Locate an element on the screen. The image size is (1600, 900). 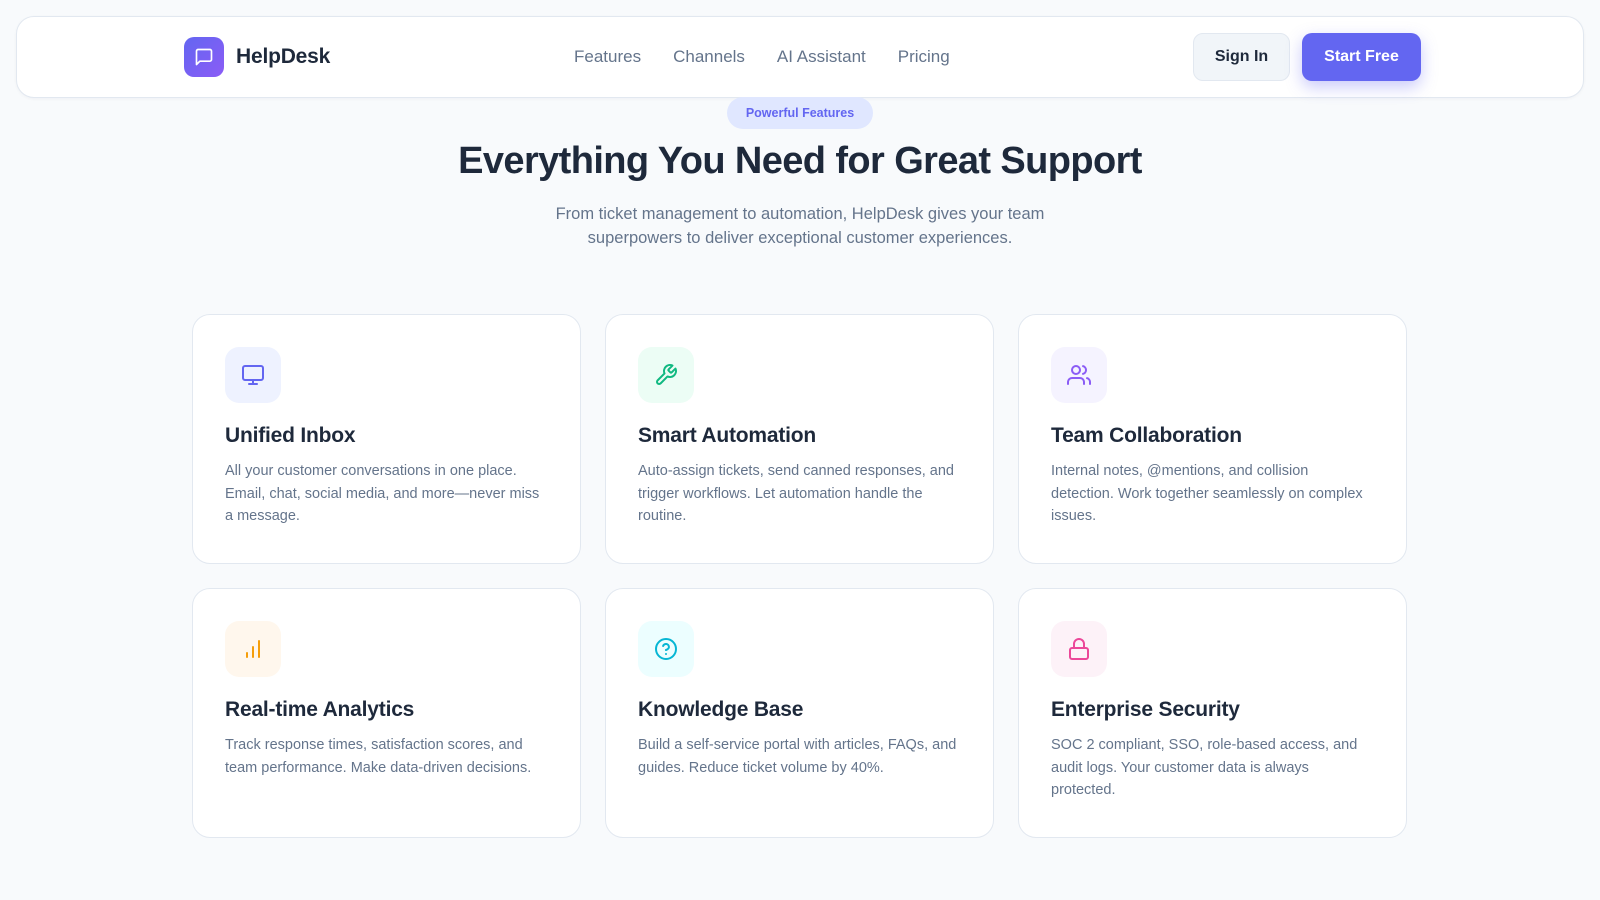
help-circle-icon is located at coordinates (666, 649).